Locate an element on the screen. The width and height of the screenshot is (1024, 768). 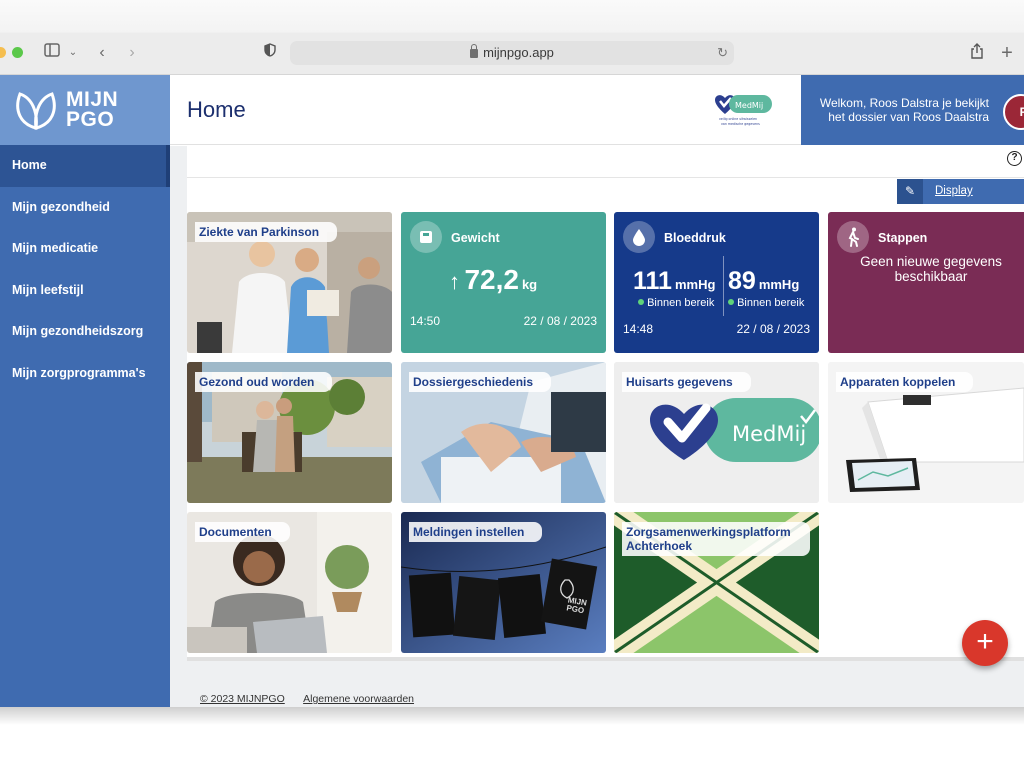
maximize-window-button is located at coordinates (17, 52).